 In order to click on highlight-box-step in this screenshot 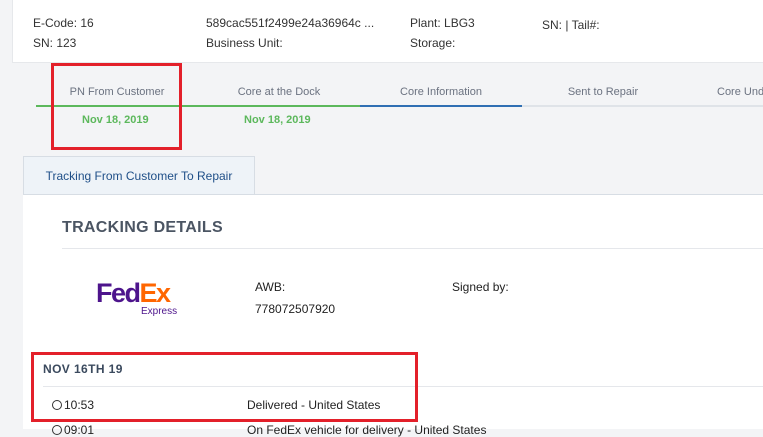, I will do `click(116, 106)`.